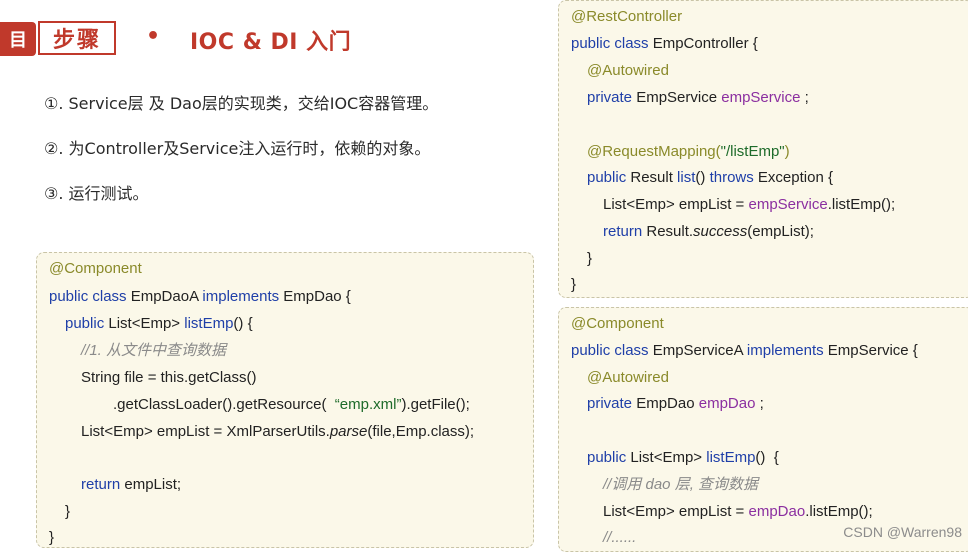  I want to click on step-2: ②. 为Controller及Service注入运行时，依赖的对象。, so click(237, 148).